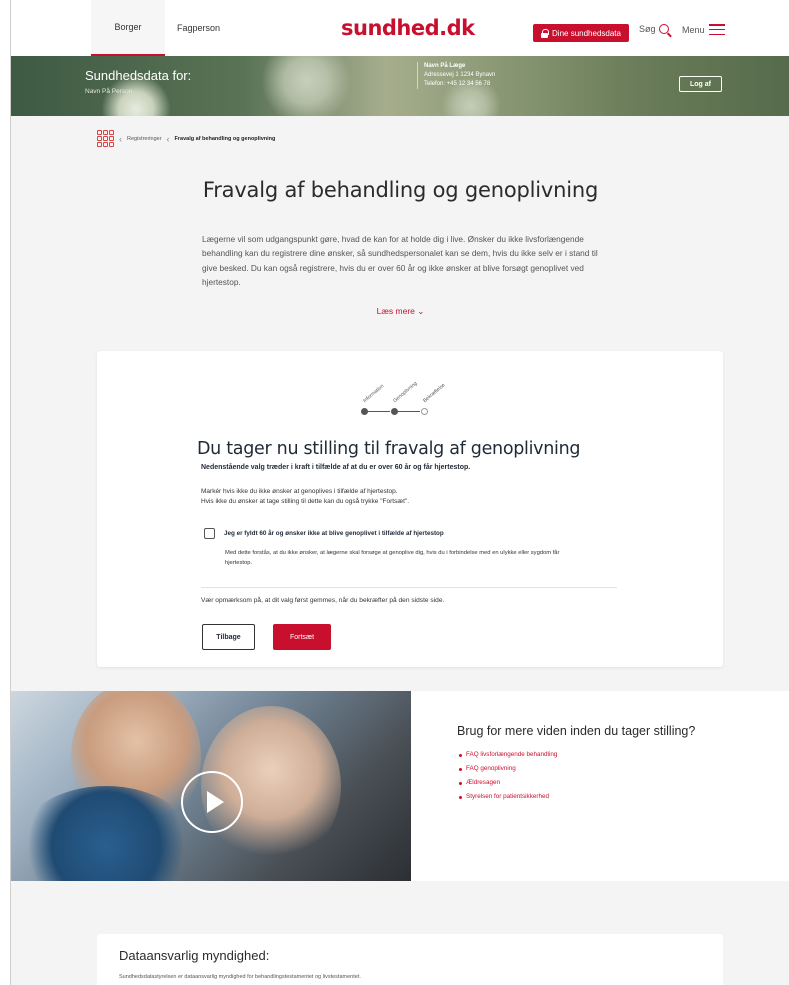  Describe the element at coordinates (374, 393) in the screenshot. I see `step-1-label: Information` at that location.